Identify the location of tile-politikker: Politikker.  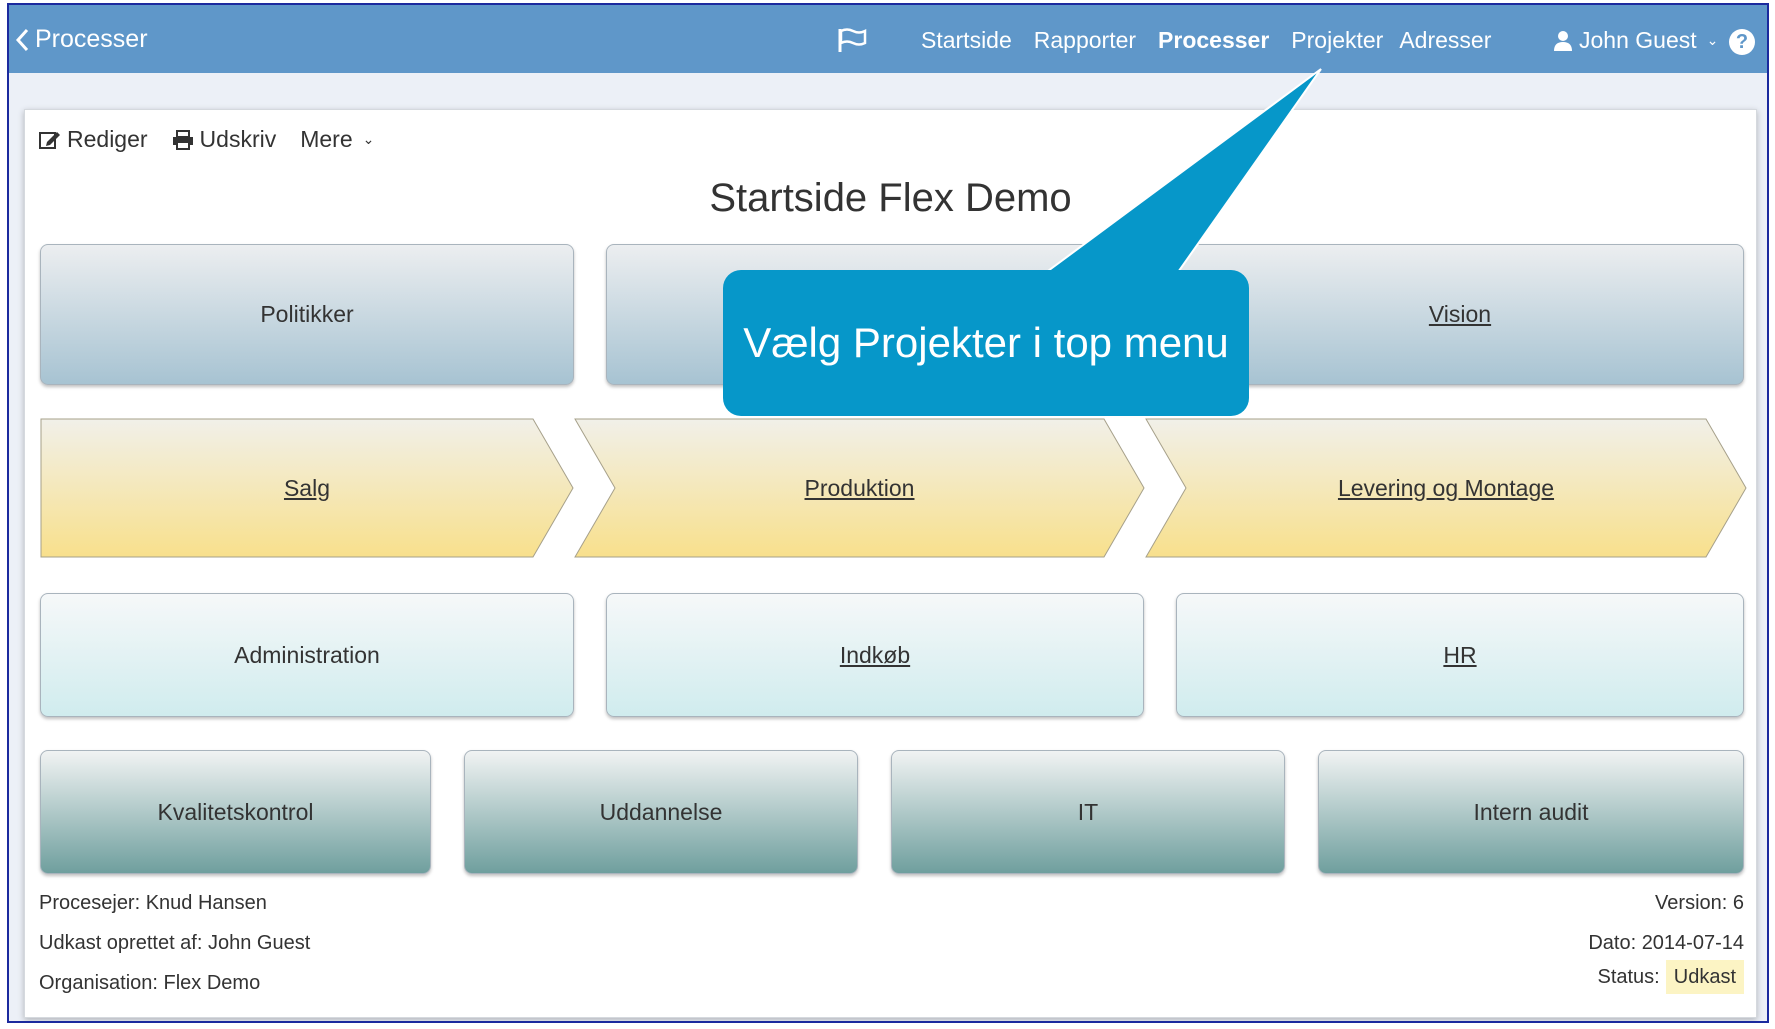
(307, 314).